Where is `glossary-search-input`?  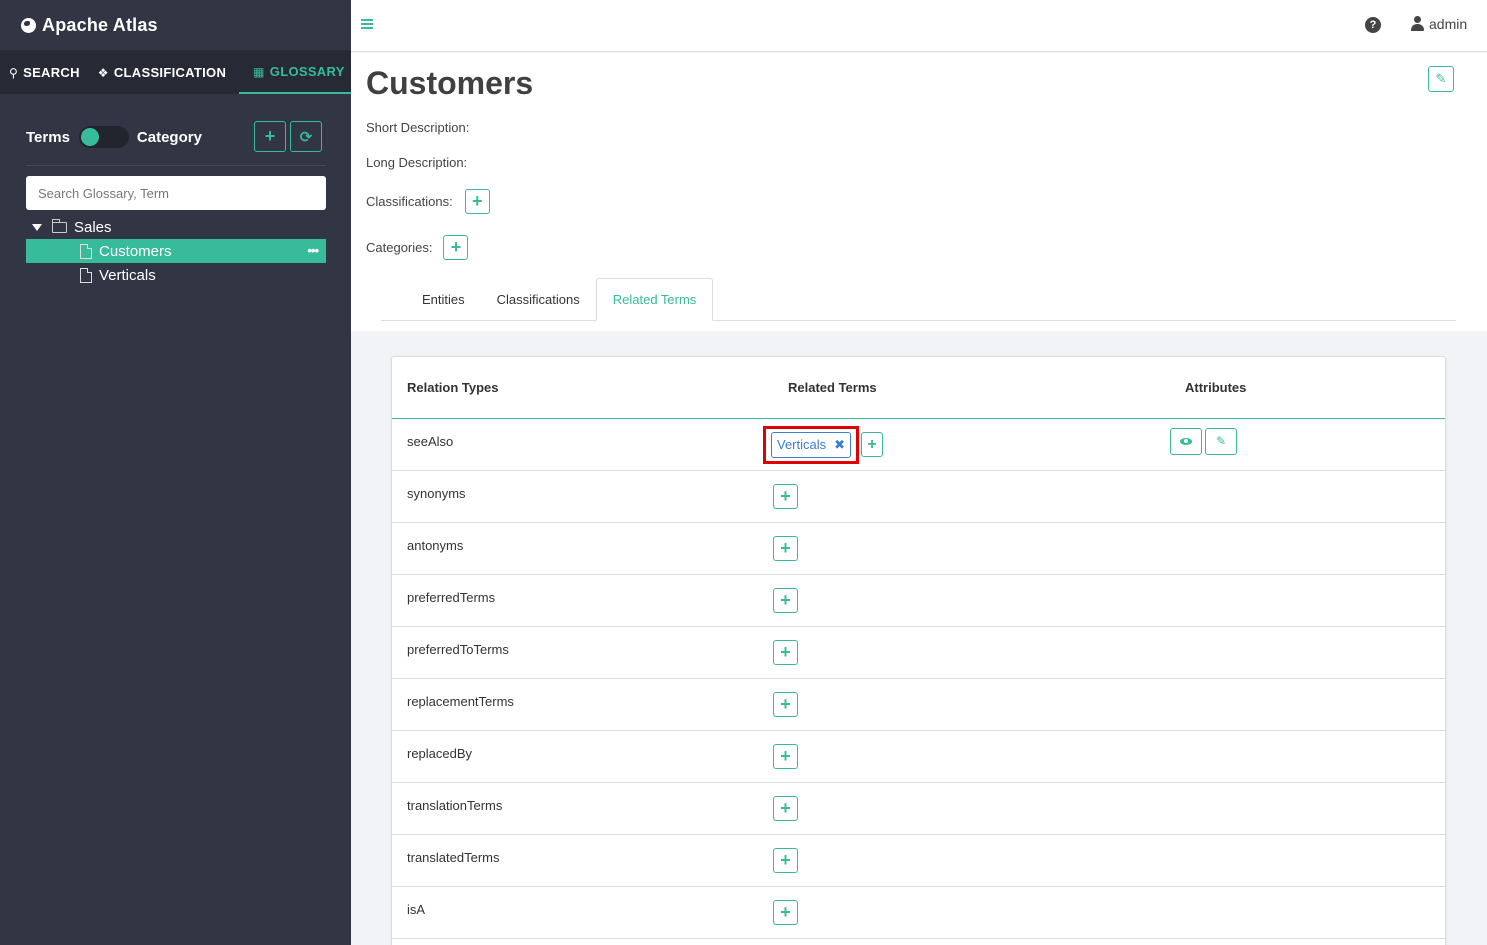 glossary-search-input is located at coordinates (176, 193).